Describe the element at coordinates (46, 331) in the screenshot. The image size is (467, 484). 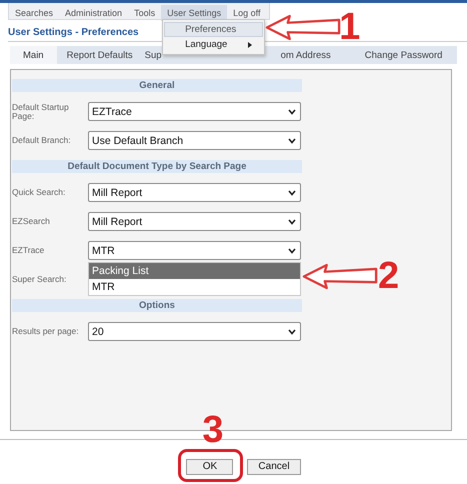
I see `field-label: Results per page:` at that location.